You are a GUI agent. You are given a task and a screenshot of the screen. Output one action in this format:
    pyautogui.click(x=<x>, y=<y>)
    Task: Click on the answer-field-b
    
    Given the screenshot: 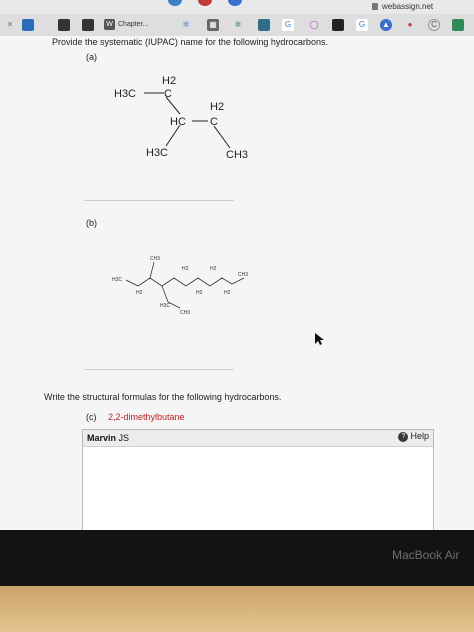 What is the action you would take?
    pyautogui.click(x=159, y=369)
    